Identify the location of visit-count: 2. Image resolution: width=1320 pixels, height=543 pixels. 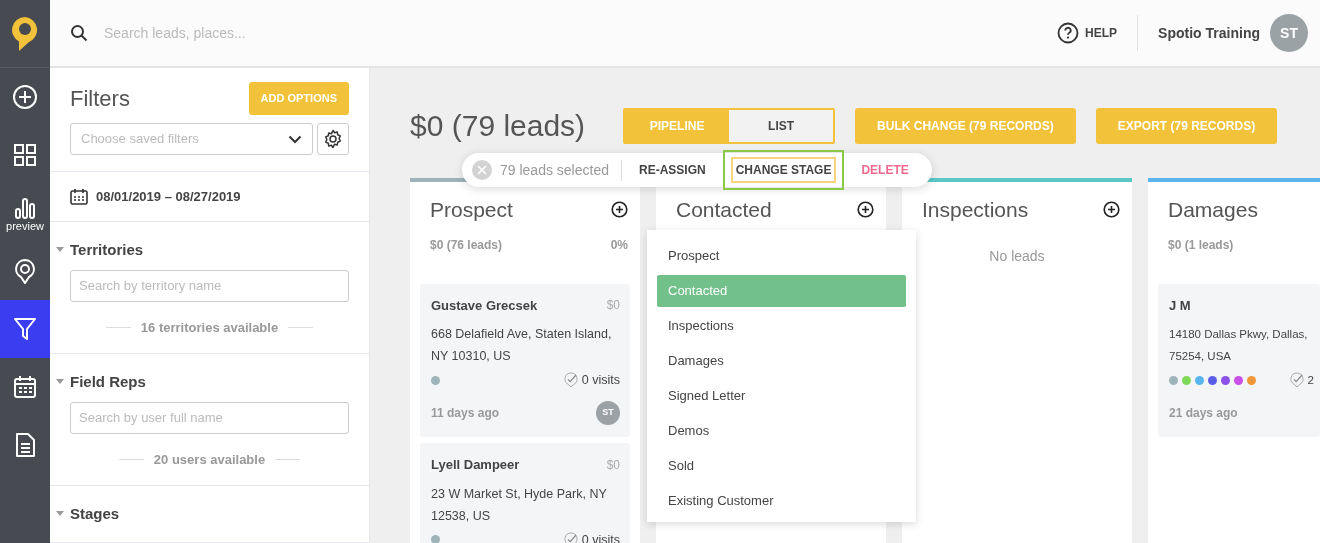
(1310, 380).